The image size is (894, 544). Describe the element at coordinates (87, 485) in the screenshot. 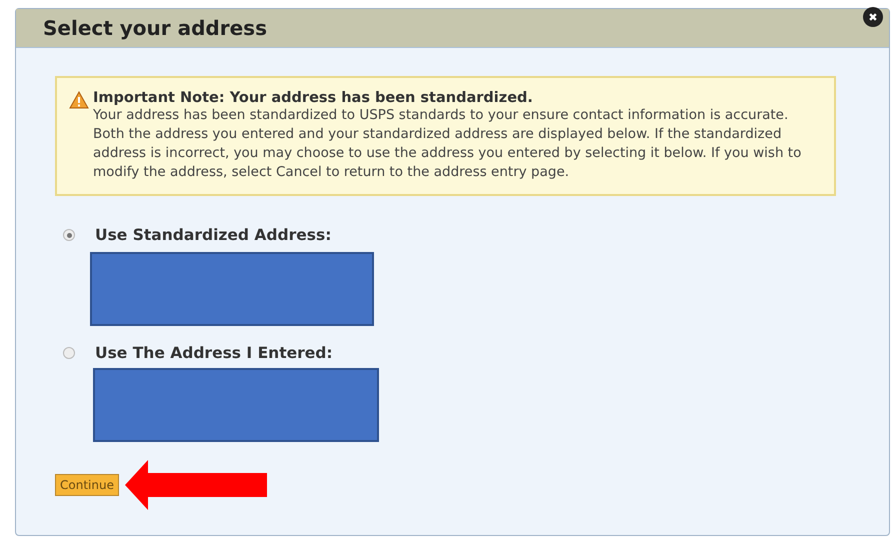

I see `continue-button: Continue` at that location.